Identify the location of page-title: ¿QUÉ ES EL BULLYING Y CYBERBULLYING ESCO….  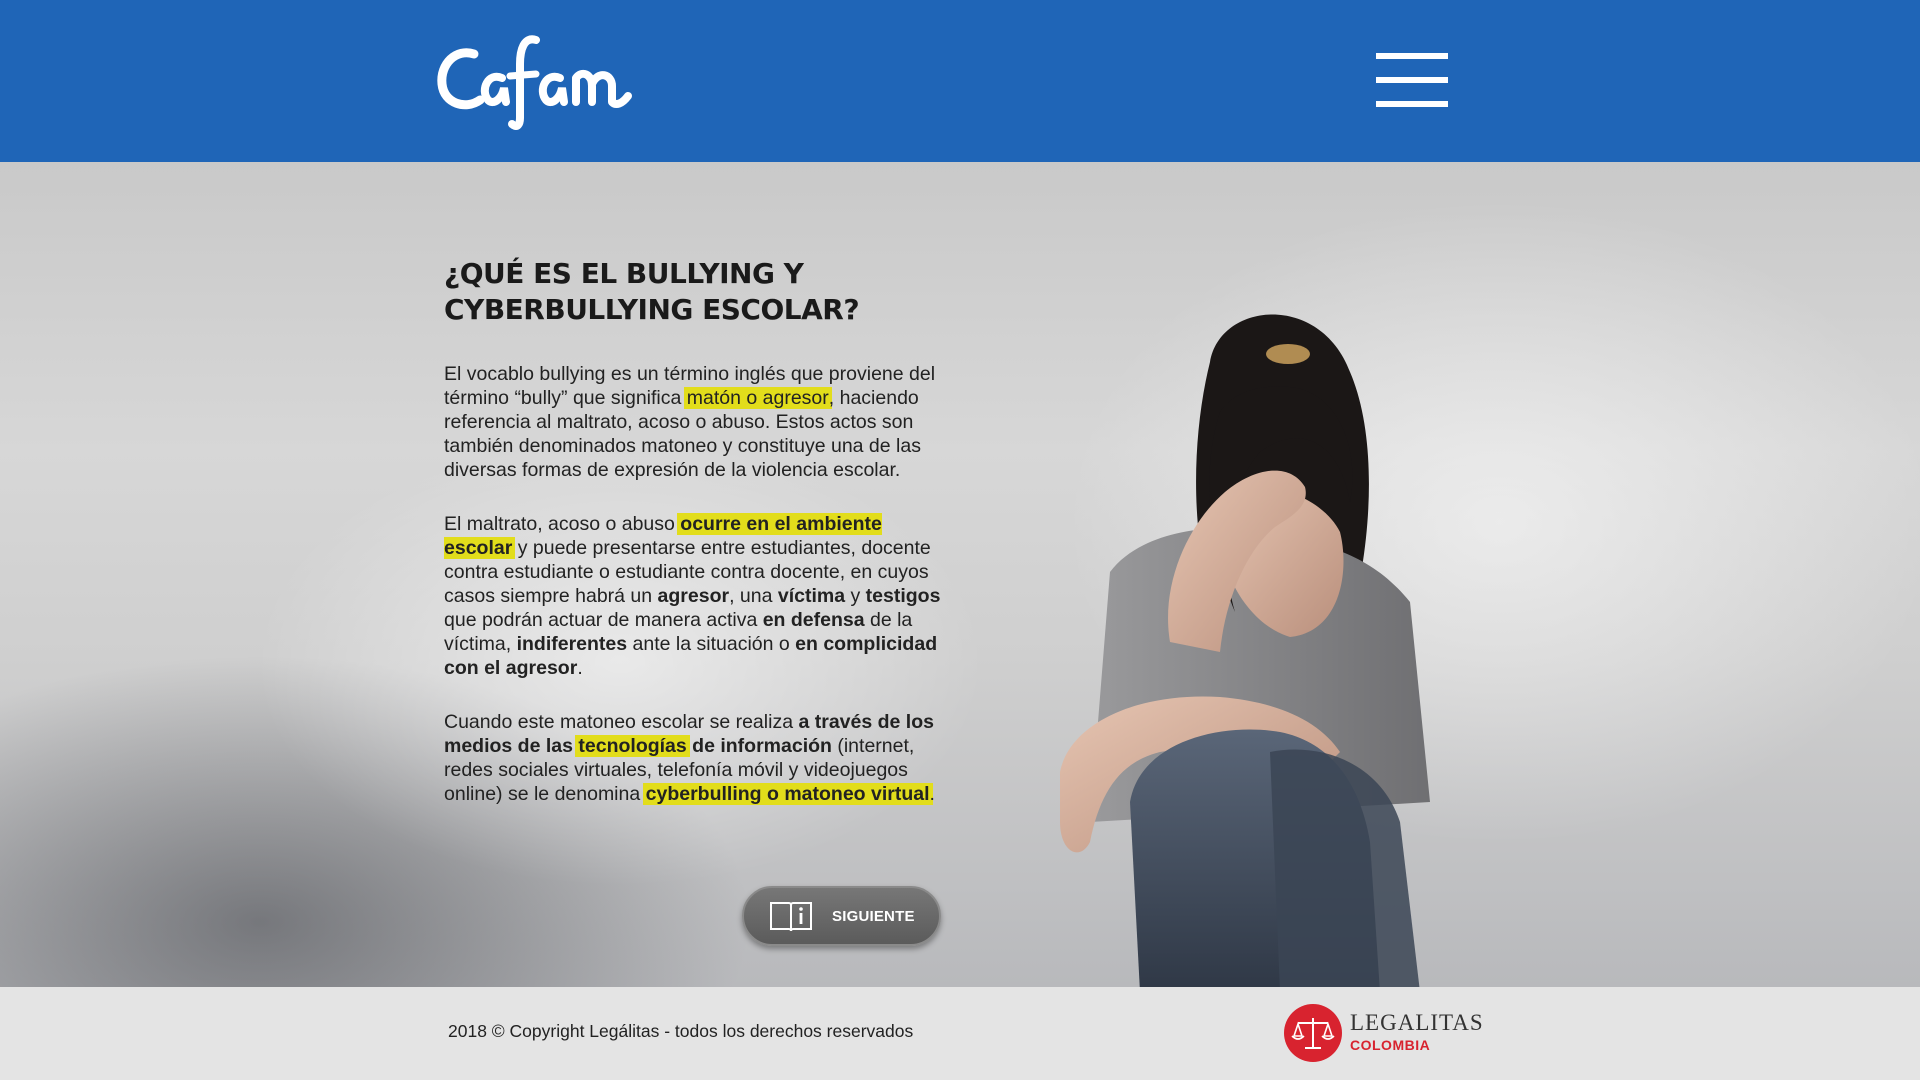
(694, 292).